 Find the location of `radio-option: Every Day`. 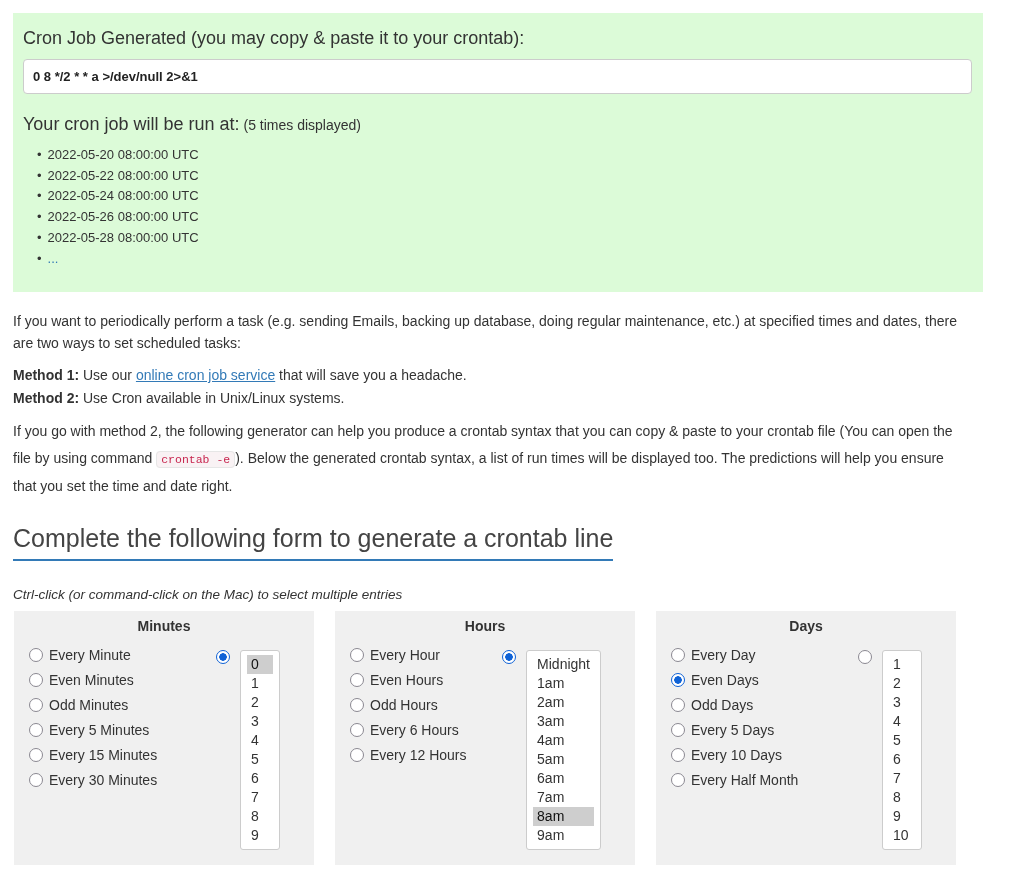

radio-option: Every Day is located at coordinates (735, 655).